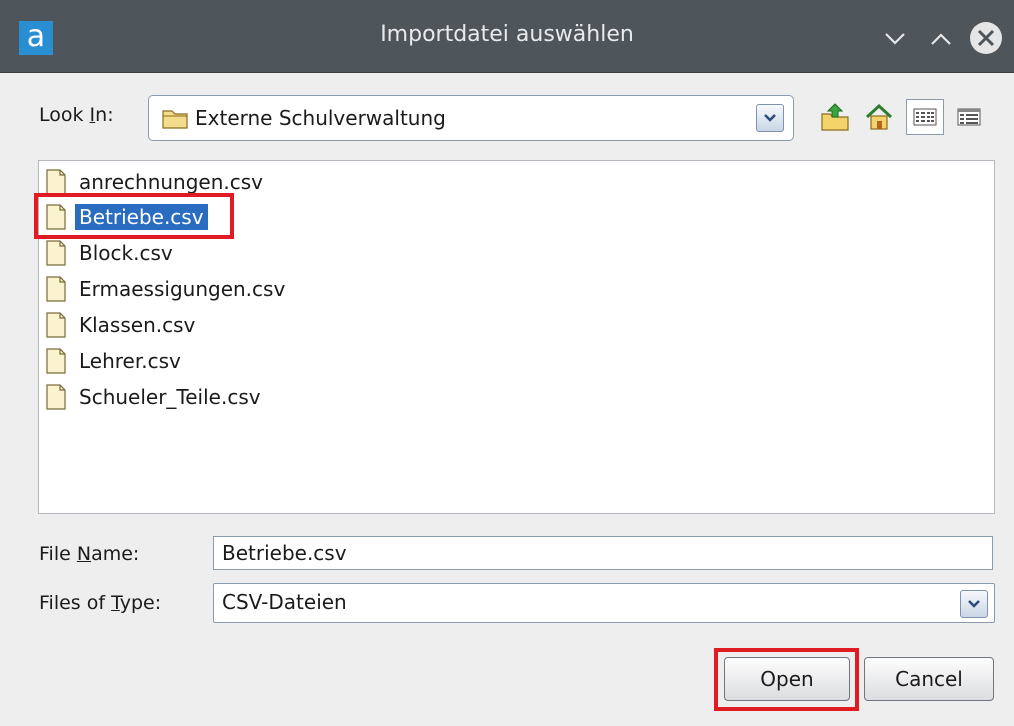  Describe the element at coordinates (320, 118) in the screenshot. I see `look-in-value: Externe Schulverwaltung` at that location.